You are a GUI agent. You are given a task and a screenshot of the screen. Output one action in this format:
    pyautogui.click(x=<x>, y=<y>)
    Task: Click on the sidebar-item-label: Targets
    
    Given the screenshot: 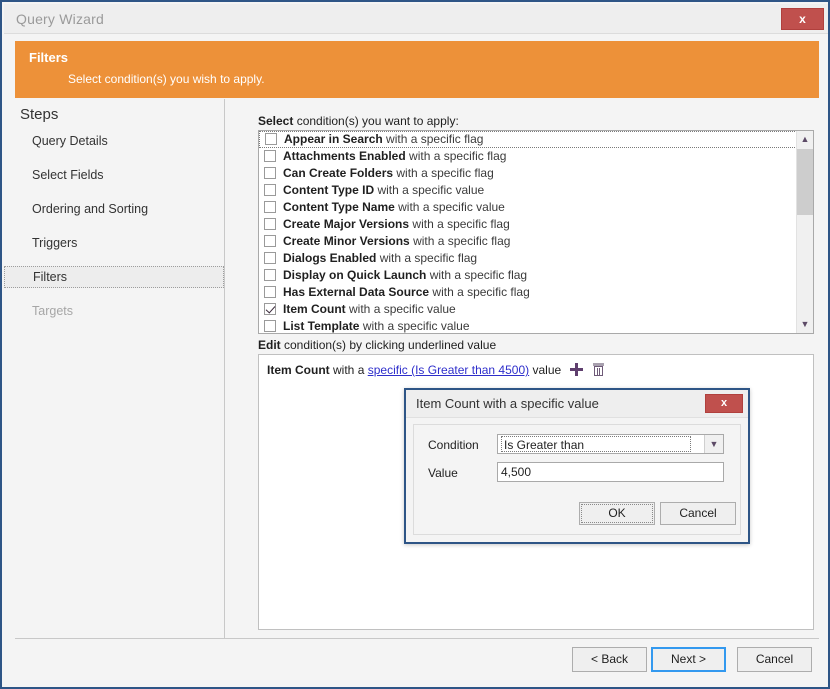 What is the action you would take?
    pyautogui.click(x=52, y=311)
    